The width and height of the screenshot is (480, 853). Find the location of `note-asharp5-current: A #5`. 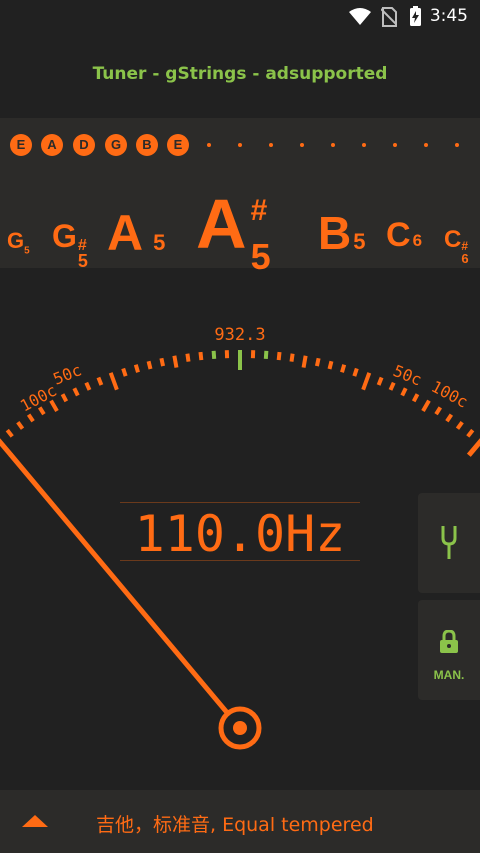

note-asharp5-current: A #5 is located at coordinates (236, 230).